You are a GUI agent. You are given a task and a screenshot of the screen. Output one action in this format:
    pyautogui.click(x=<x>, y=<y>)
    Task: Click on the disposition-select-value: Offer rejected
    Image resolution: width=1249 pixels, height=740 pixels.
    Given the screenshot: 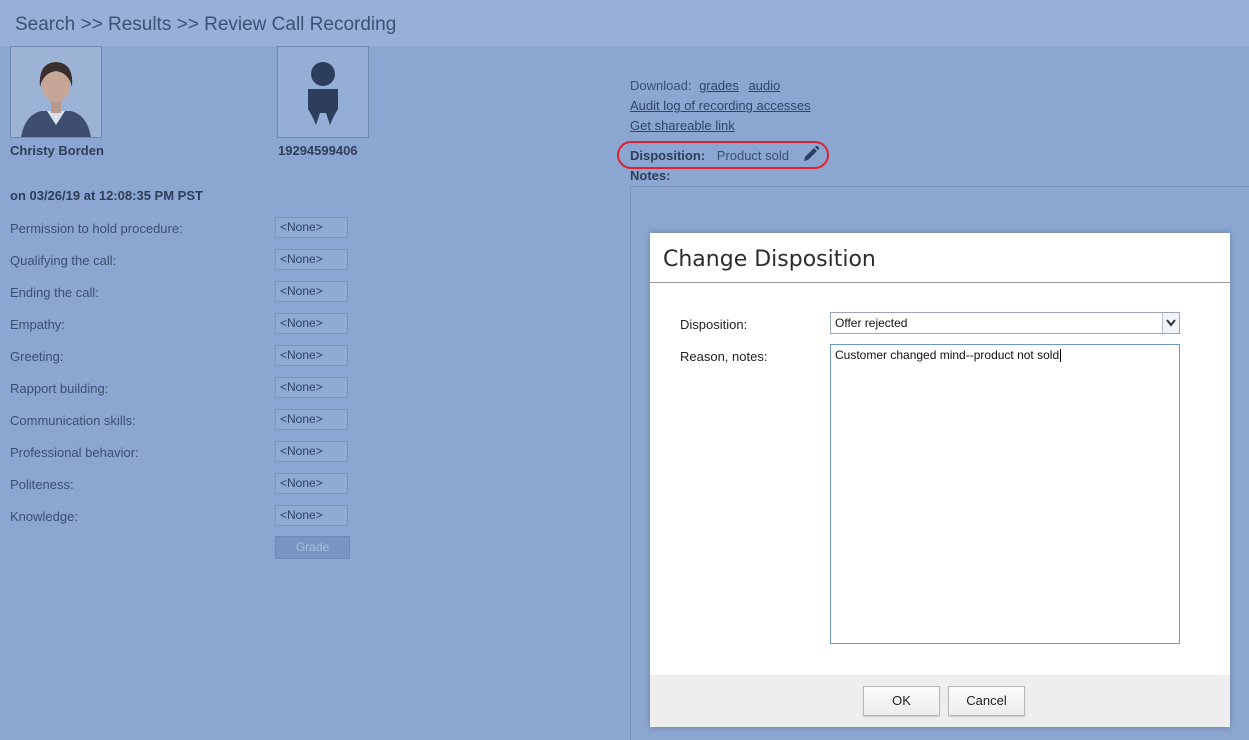 What is the action you would take?
    pyautogui.click(x=871, y=323)
    